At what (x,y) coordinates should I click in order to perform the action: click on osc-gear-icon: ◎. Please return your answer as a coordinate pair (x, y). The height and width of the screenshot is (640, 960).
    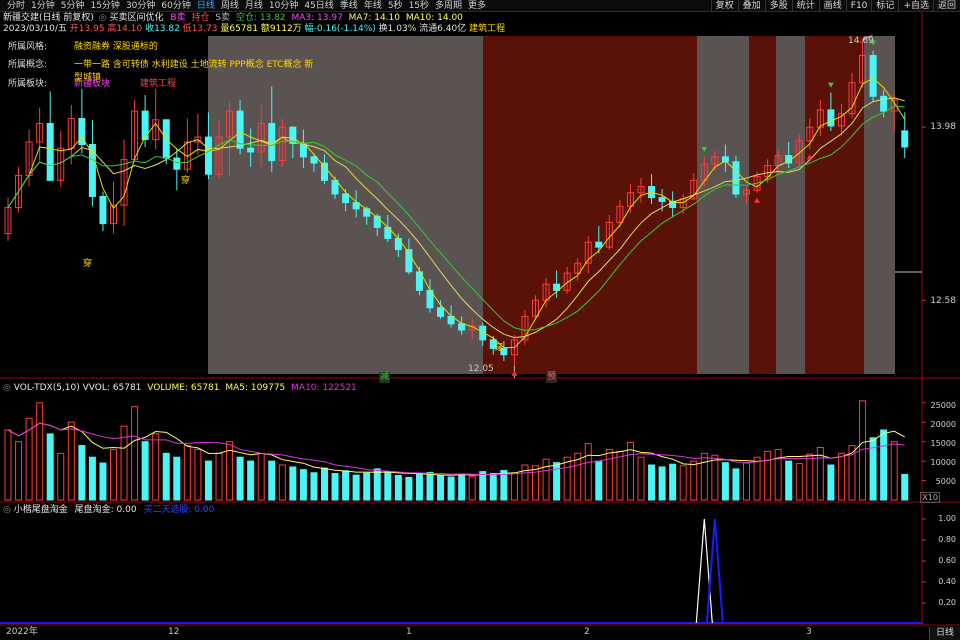
    Looking at the image, I should click on (7, 510).